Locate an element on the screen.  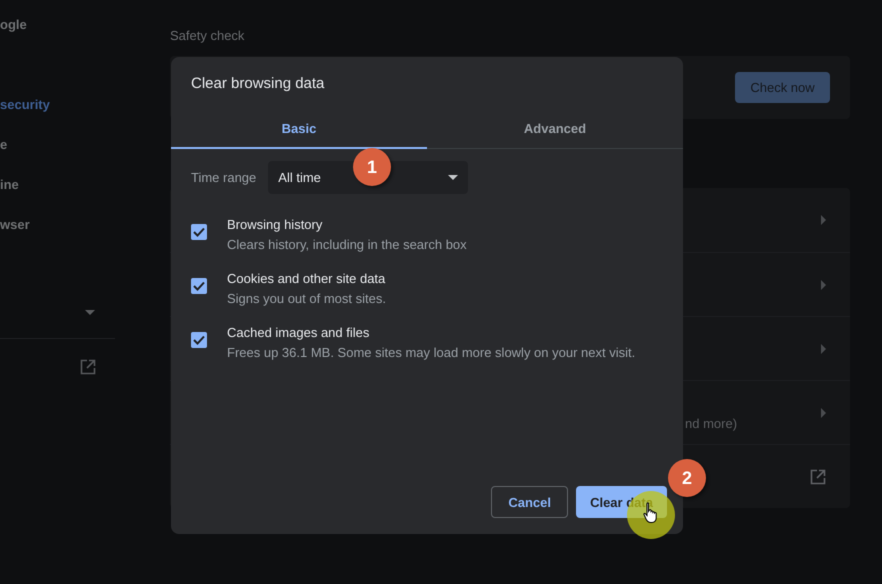
option-description: Clears history, including in the search box is located at coordinates (347, 245).